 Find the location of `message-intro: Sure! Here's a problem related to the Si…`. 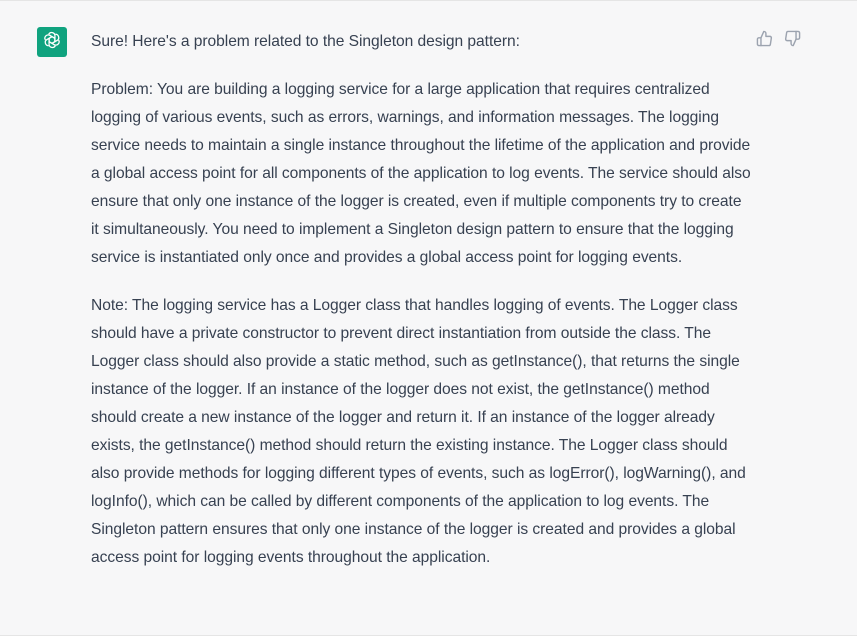

message-intro: Sure! Here's a problem related to the Si… is located at coordinates (305, 41).